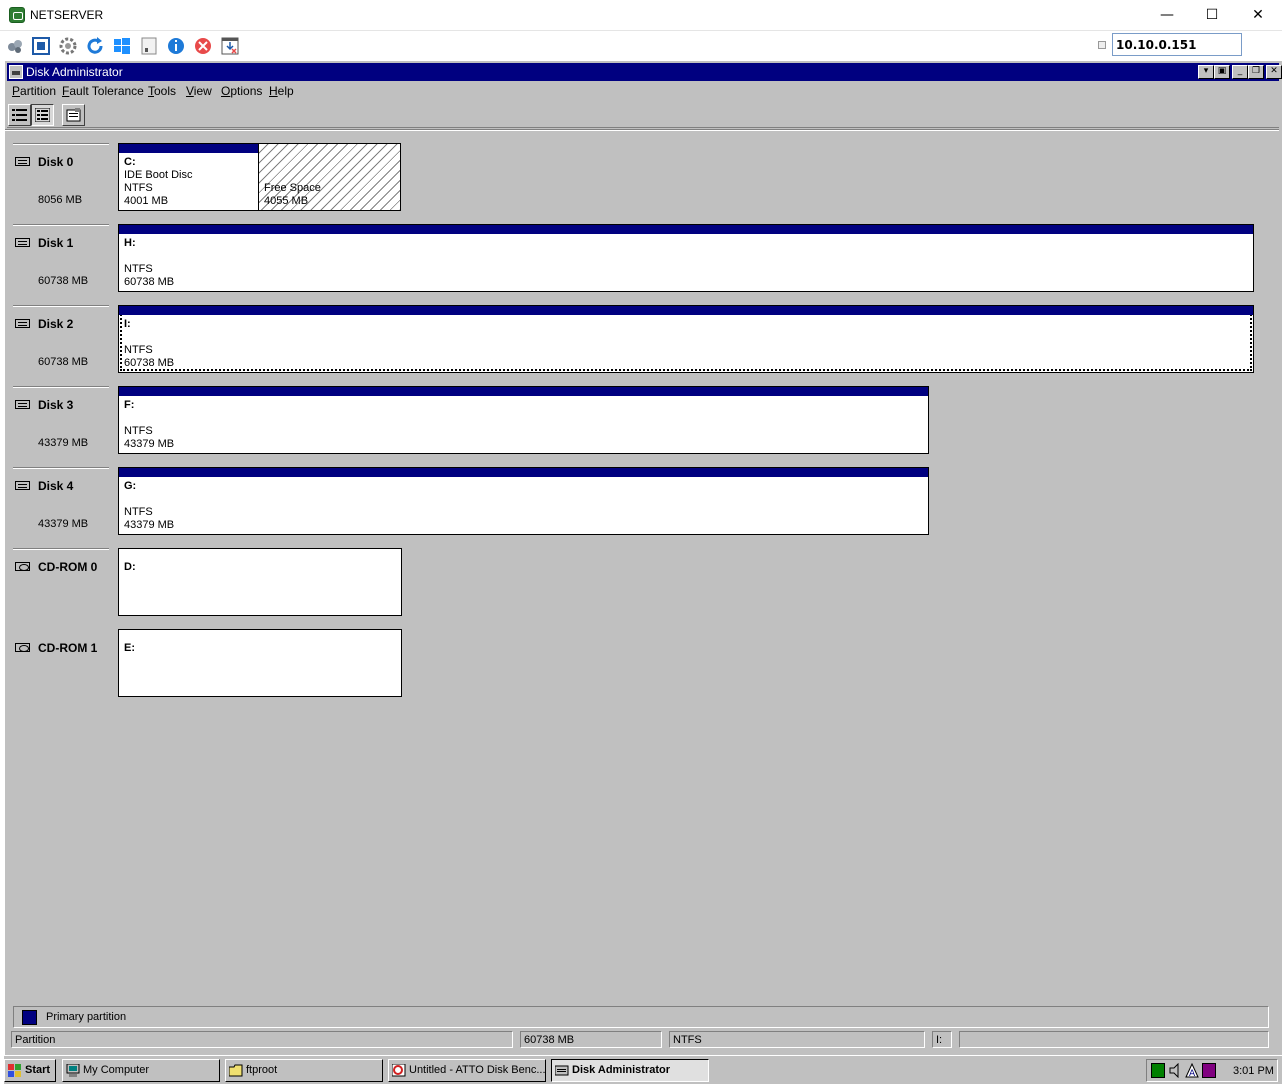 Image resolution: width=1282 pixels, height=1084 pixels. What do you see at coordinates (149, 46) in the screenshot?
I see `document-icon` at bounding box center [149, 46].